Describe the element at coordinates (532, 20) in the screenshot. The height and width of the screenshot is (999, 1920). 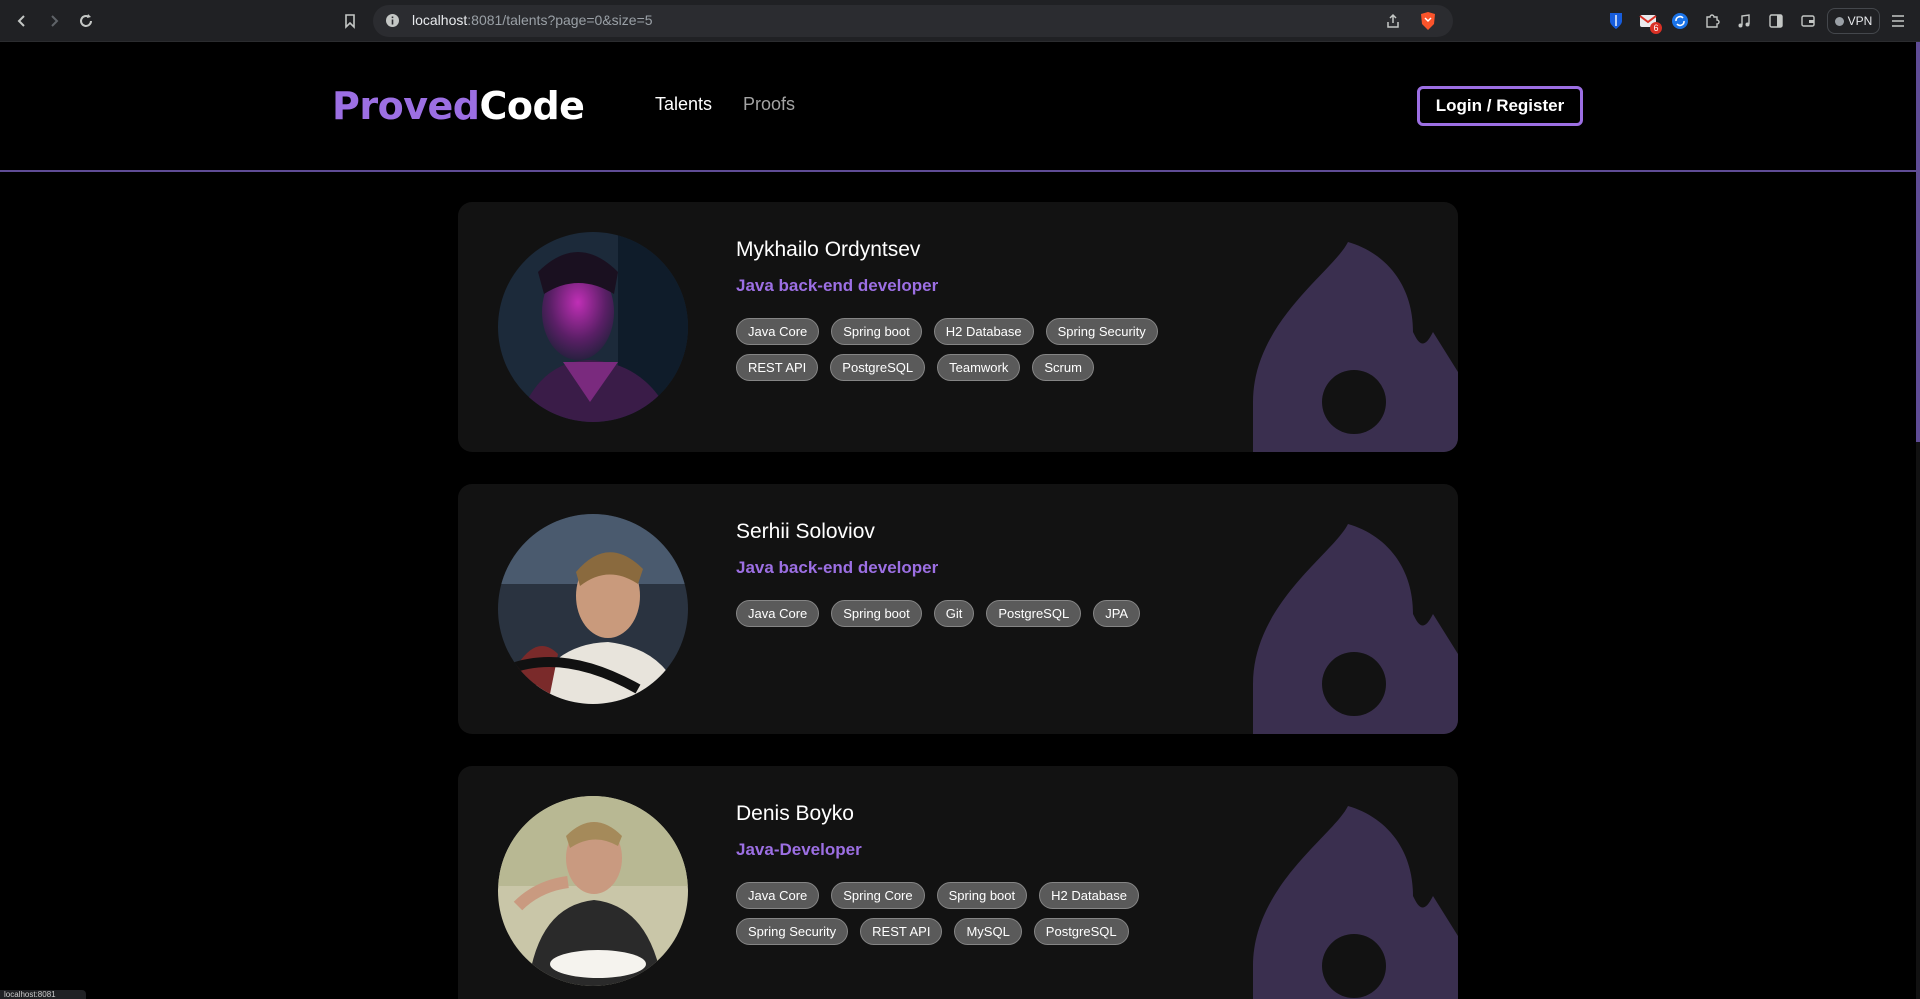
I see `url-text: localhost:8081/talents?page=0&size=5` at that location.